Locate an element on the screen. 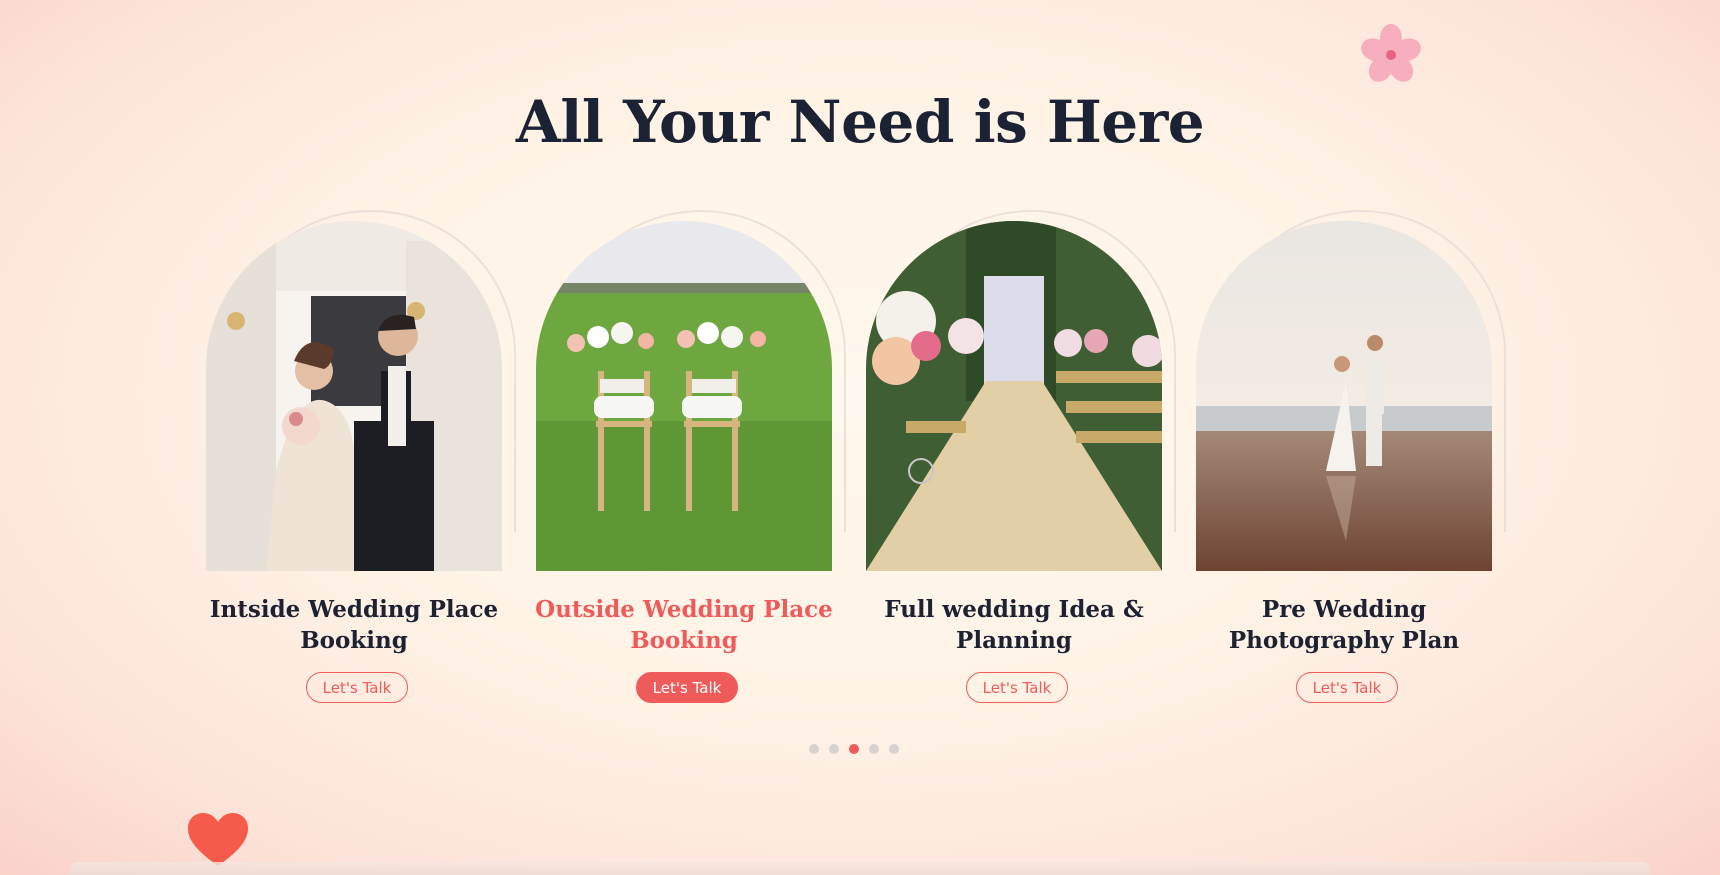  card-title: Outside Wedding Place Booking is located at coordinates (684, 625).